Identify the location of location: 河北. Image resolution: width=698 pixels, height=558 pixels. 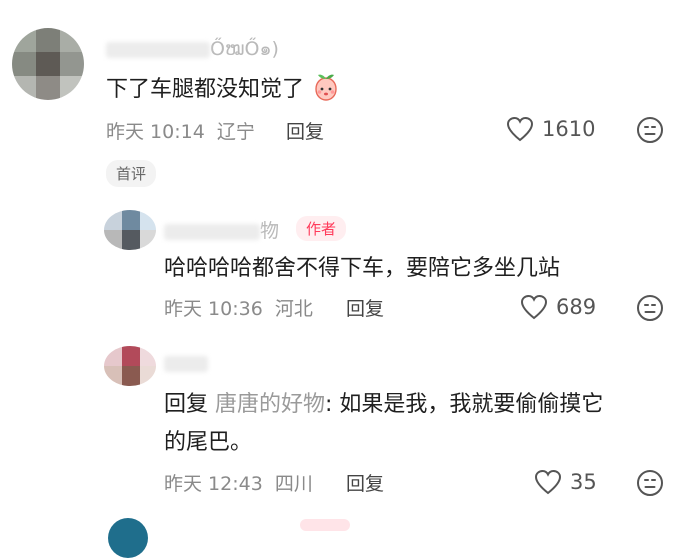
(293, 309).